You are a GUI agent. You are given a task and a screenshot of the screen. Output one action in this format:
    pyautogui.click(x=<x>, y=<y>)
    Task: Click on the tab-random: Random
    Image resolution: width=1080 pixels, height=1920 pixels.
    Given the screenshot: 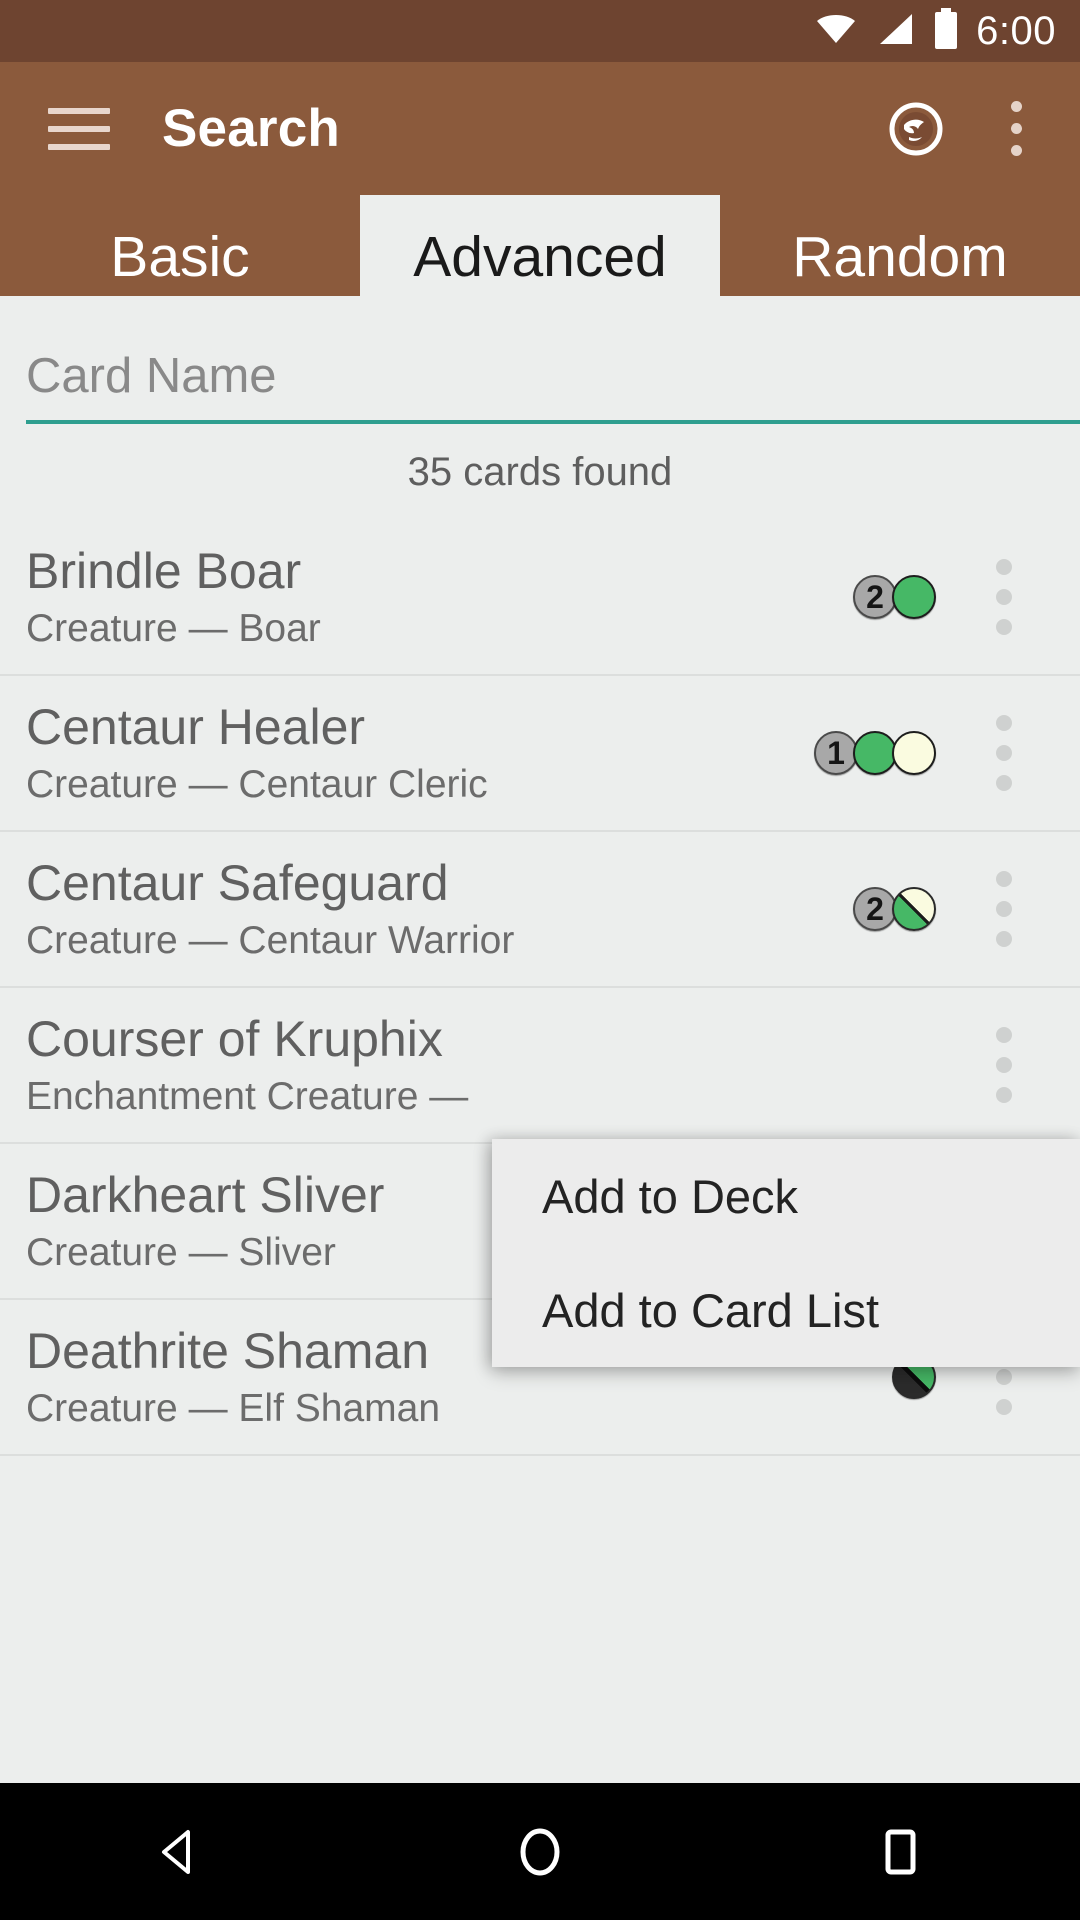 What is the action you would take?
    pyautogui.click(x=900, y=245)
    